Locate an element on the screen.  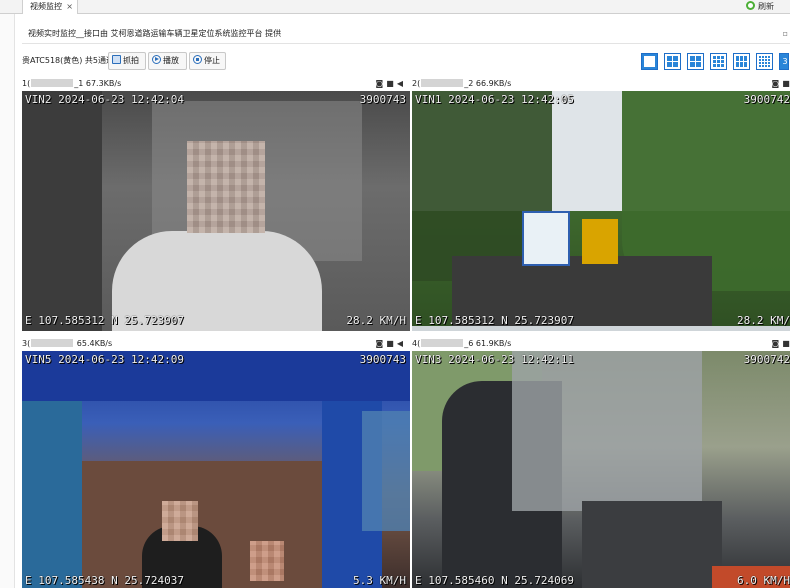
layout-9-button is located at coordinates (718, 61).